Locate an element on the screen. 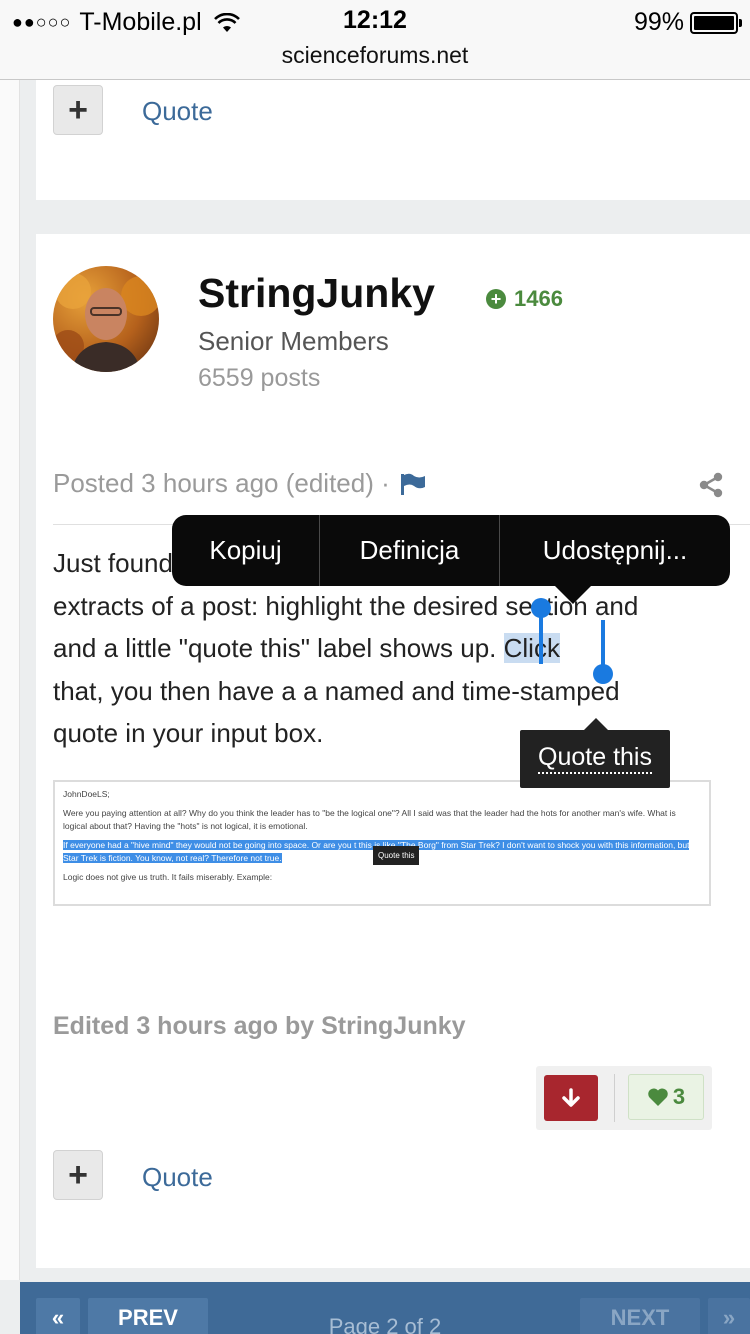 This screenshot has width=750, height=1334. quote-this-label: Quote this is located at coordinates (595, 759).